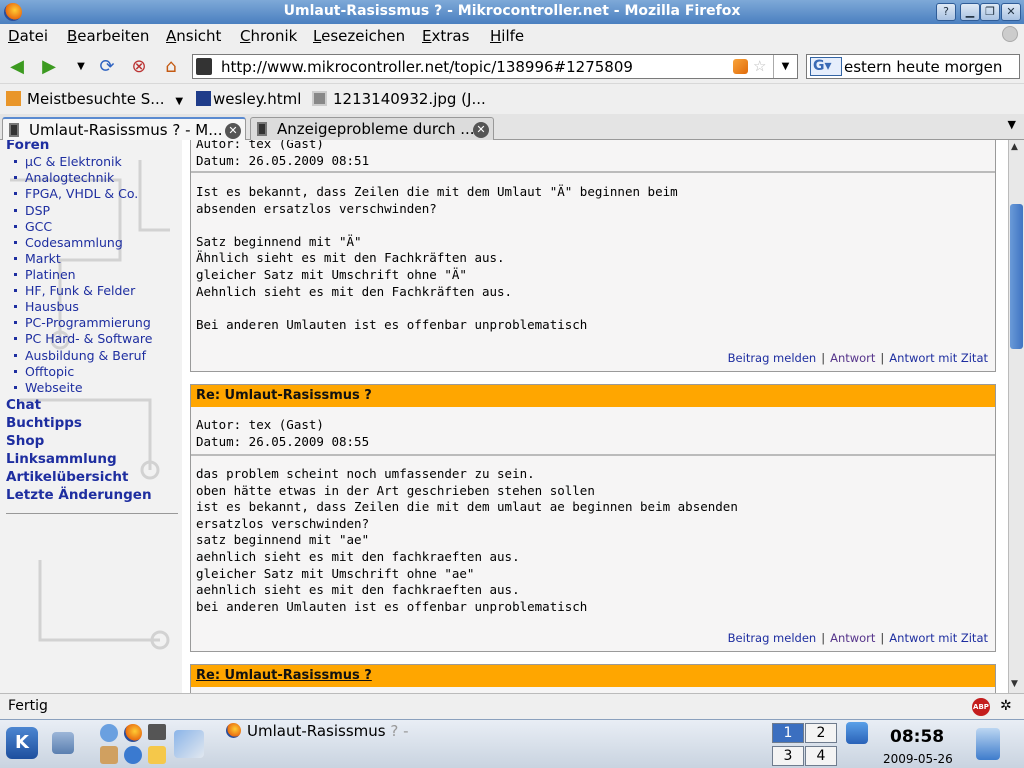 The image size is (1024, 768). What do you see at coordinates (970, 12) in the screenshot?
I see `minimize-icon: ▁` at bounding box center [970, 12].